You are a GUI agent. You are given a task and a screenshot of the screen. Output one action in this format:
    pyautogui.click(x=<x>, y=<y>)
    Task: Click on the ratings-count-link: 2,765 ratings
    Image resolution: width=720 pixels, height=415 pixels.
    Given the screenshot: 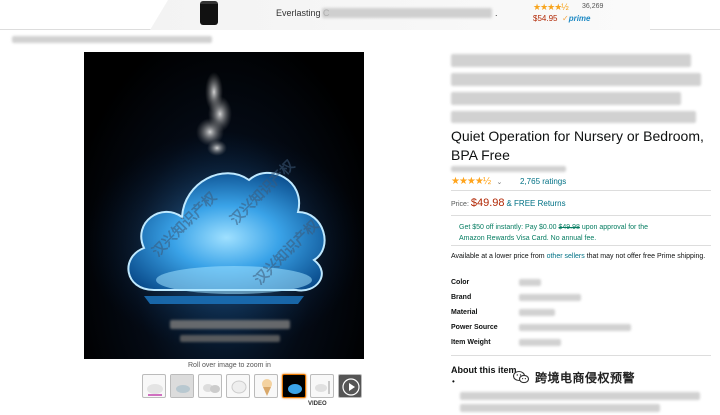 What is the action you would take?
    pyautogui.click(x=543, y=181)
    